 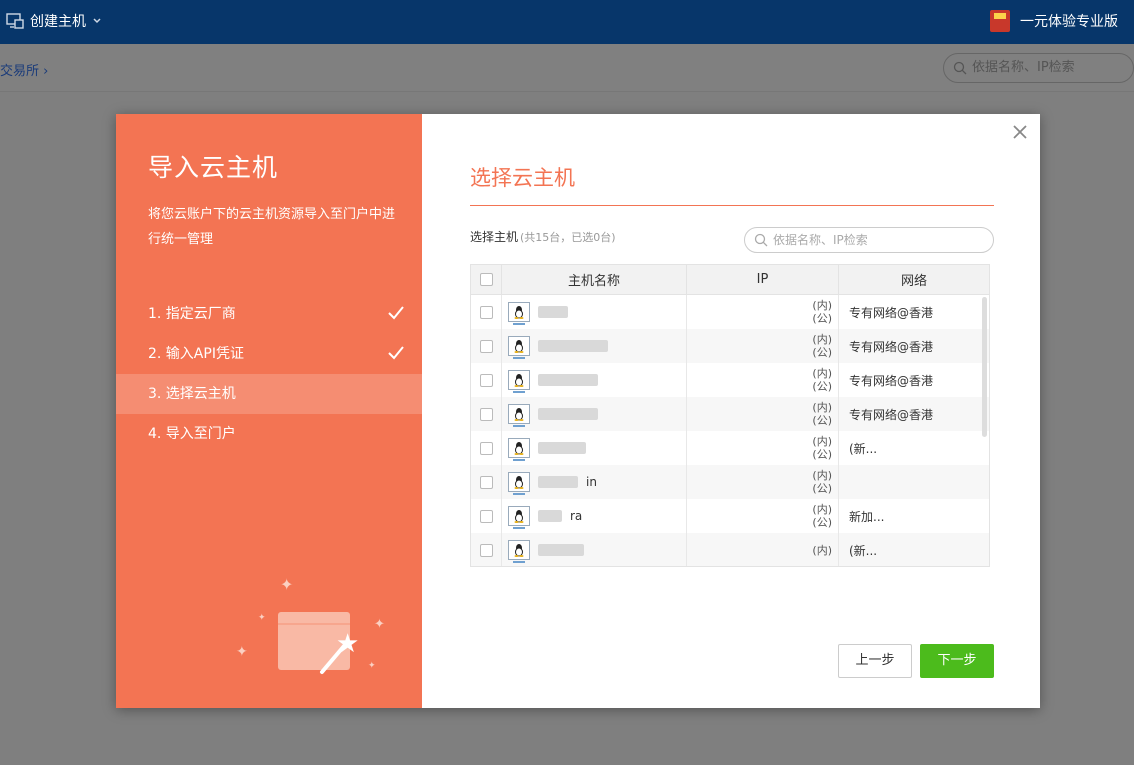 I want to click on step-label: 4. 导入至门户, so click(x=192, y=434).